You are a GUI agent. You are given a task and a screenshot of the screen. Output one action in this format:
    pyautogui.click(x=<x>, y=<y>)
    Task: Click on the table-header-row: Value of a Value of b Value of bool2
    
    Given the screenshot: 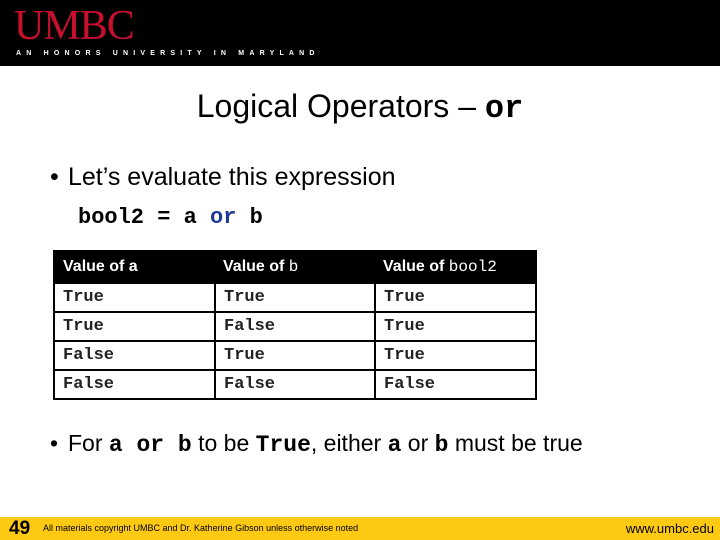 What is the action you would take?
    pyautogui.click(x=295, y=267)
    